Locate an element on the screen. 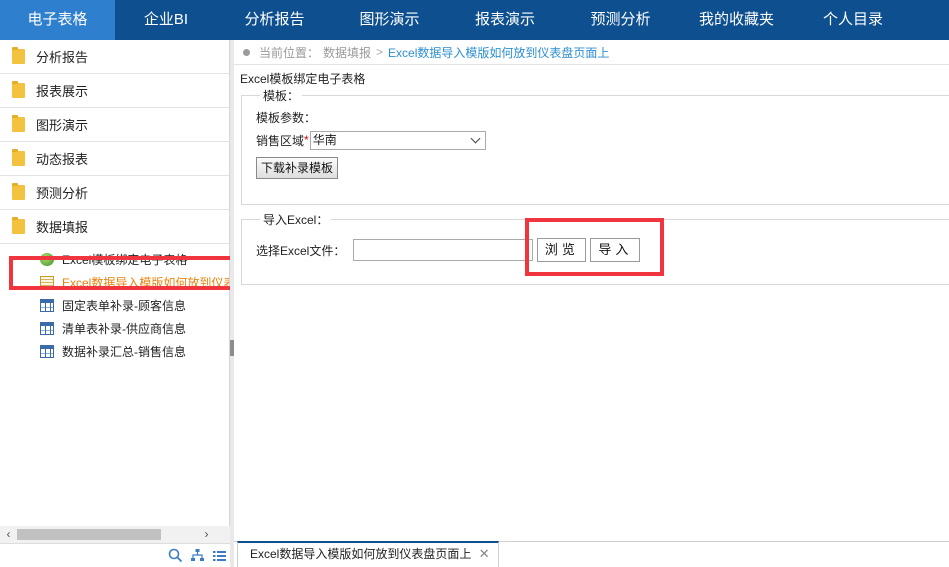  sidebar-item-label: 分析报告 is located at coordinates (62, 57).